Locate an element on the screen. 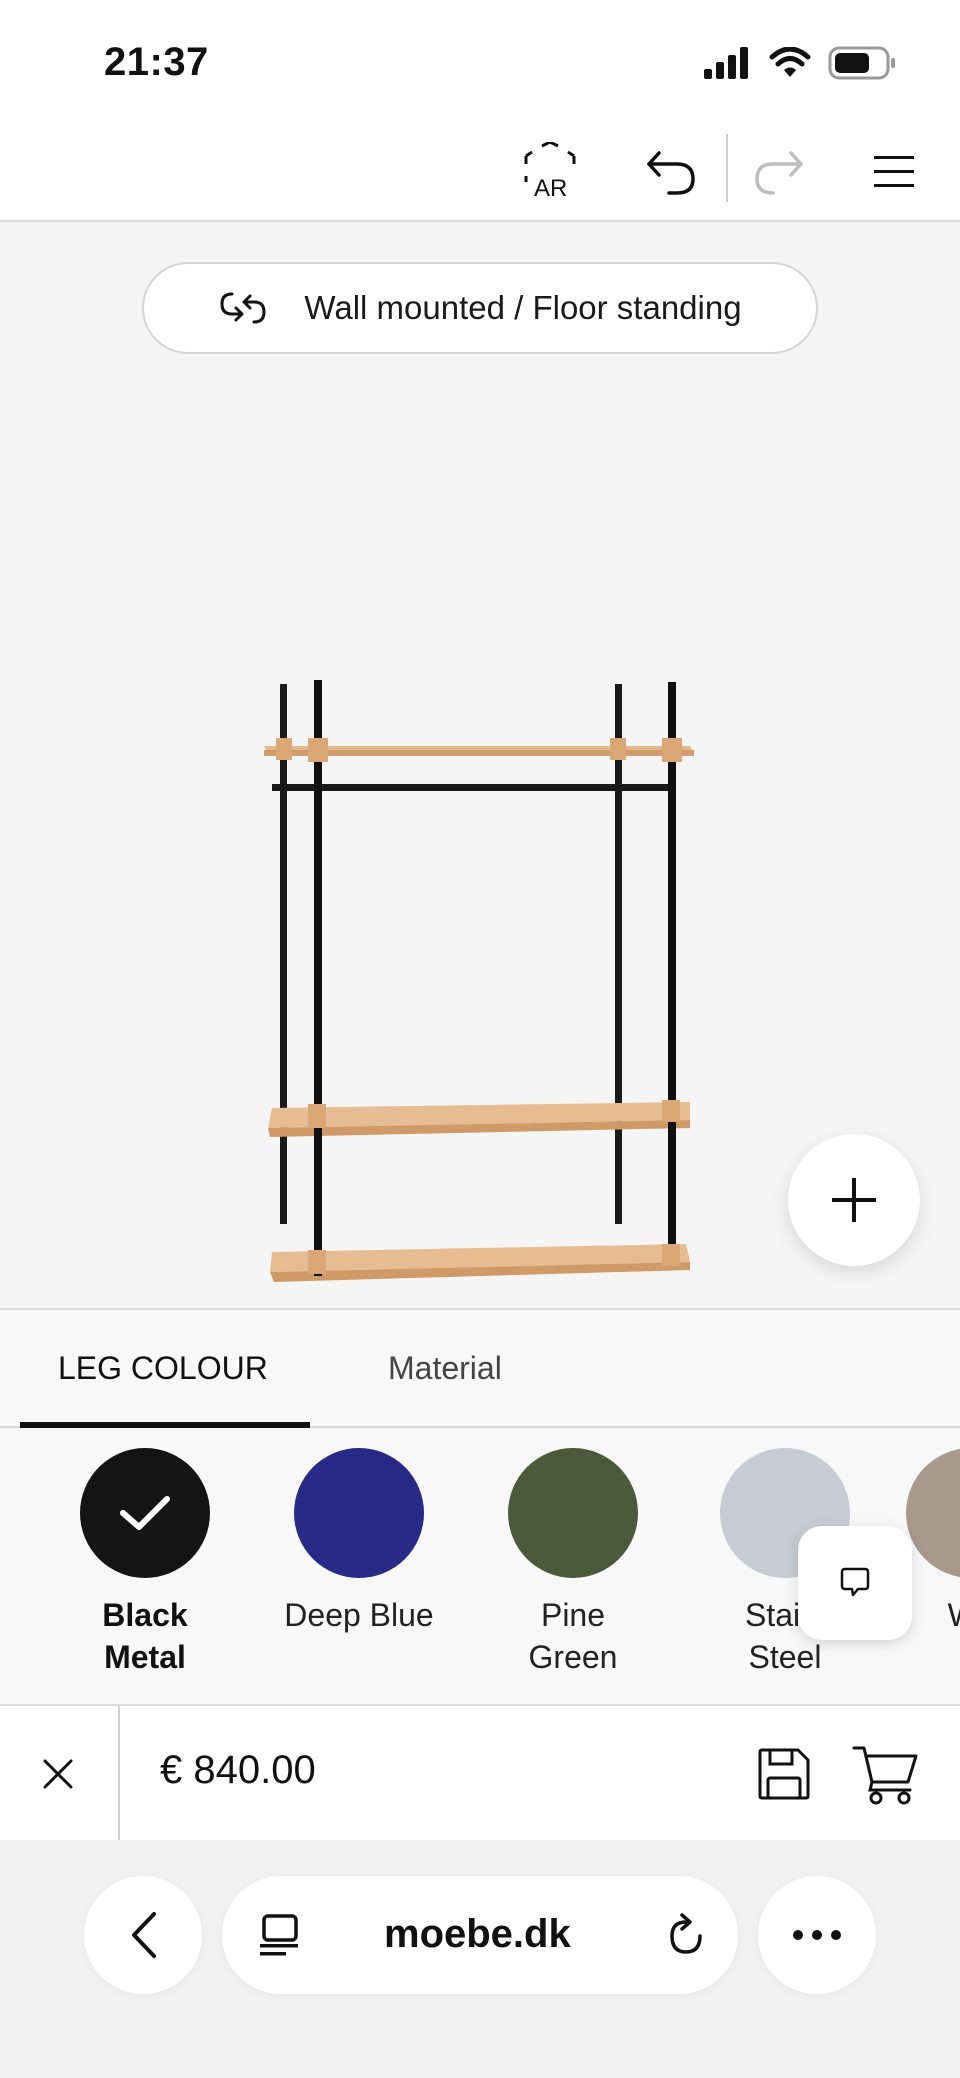 The image size is (960, 2078). mount-toggle-button: Wall mounted / Floor standing is located at coordinates (480, 308).